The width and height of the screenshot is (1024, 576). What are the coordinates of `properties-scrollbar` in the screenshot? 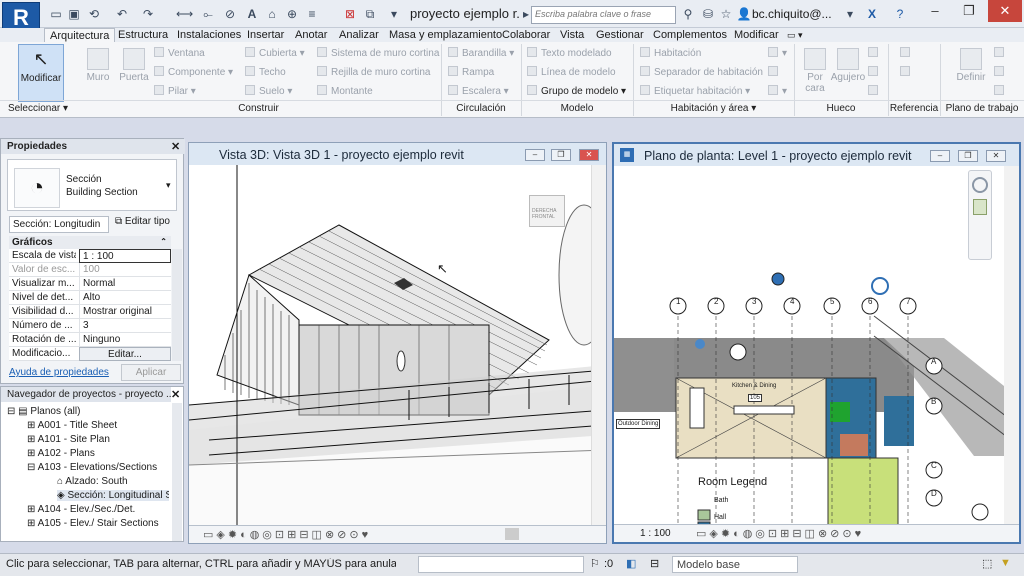 It's located at (177, 305).